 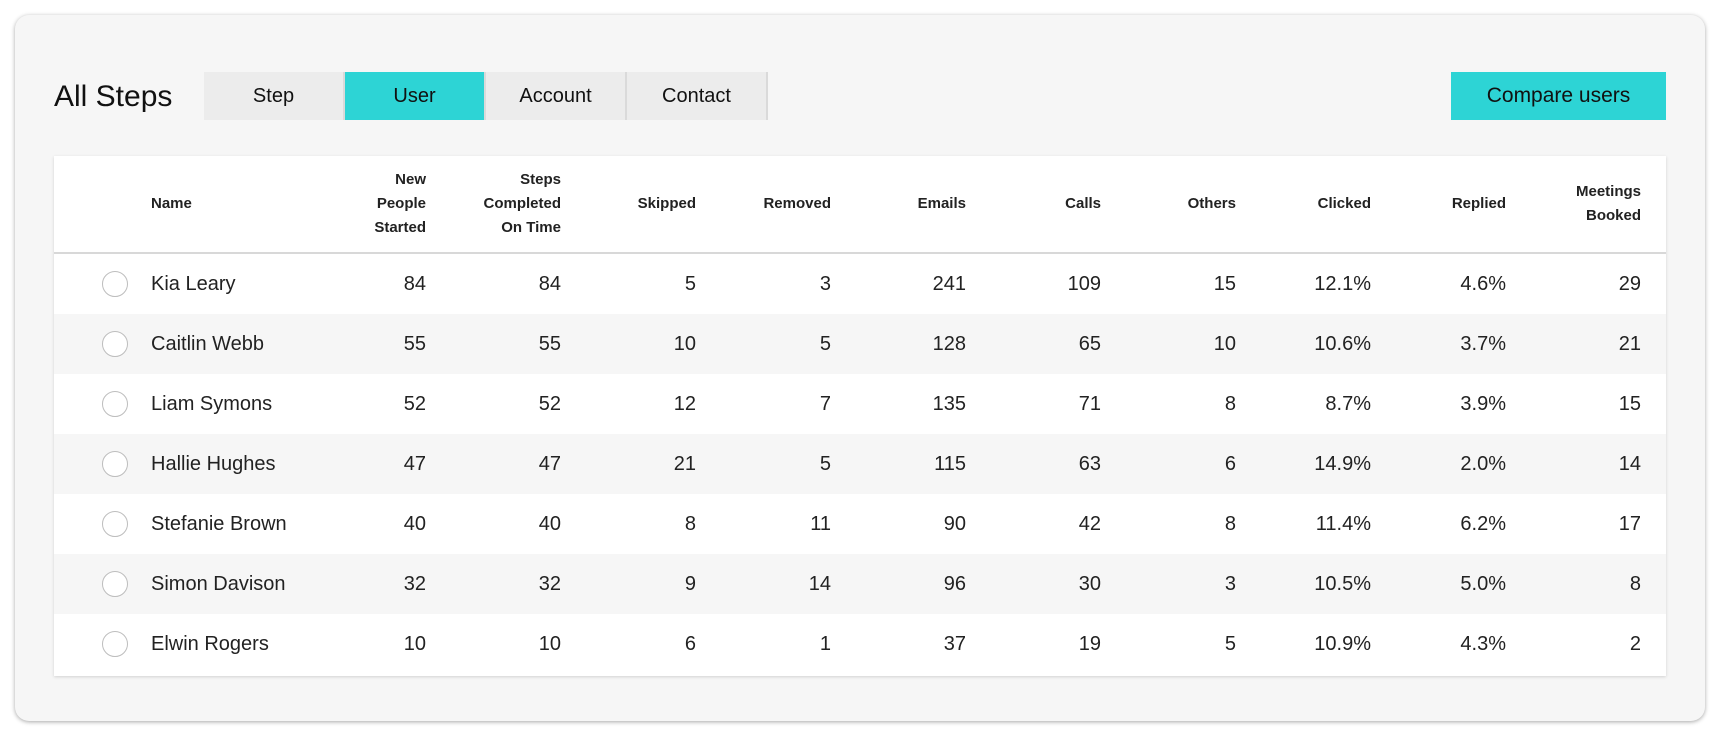 I want to click on page-title: All Steps, so click(x=113, y=96).